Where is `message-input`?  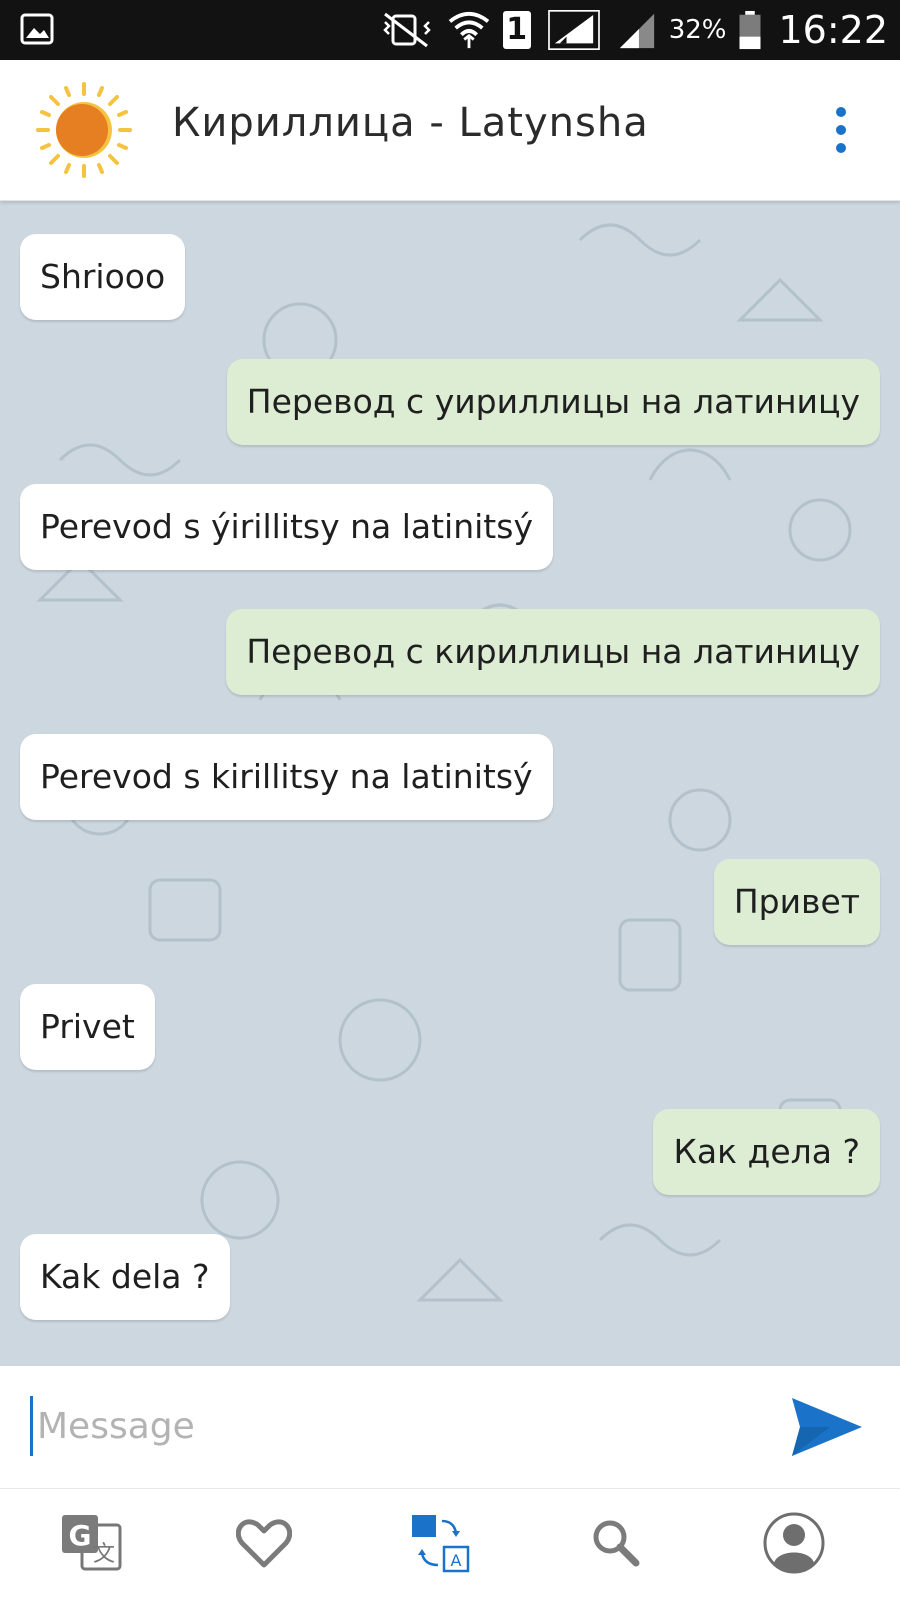
message-input is located at coordinates (383, 1426).